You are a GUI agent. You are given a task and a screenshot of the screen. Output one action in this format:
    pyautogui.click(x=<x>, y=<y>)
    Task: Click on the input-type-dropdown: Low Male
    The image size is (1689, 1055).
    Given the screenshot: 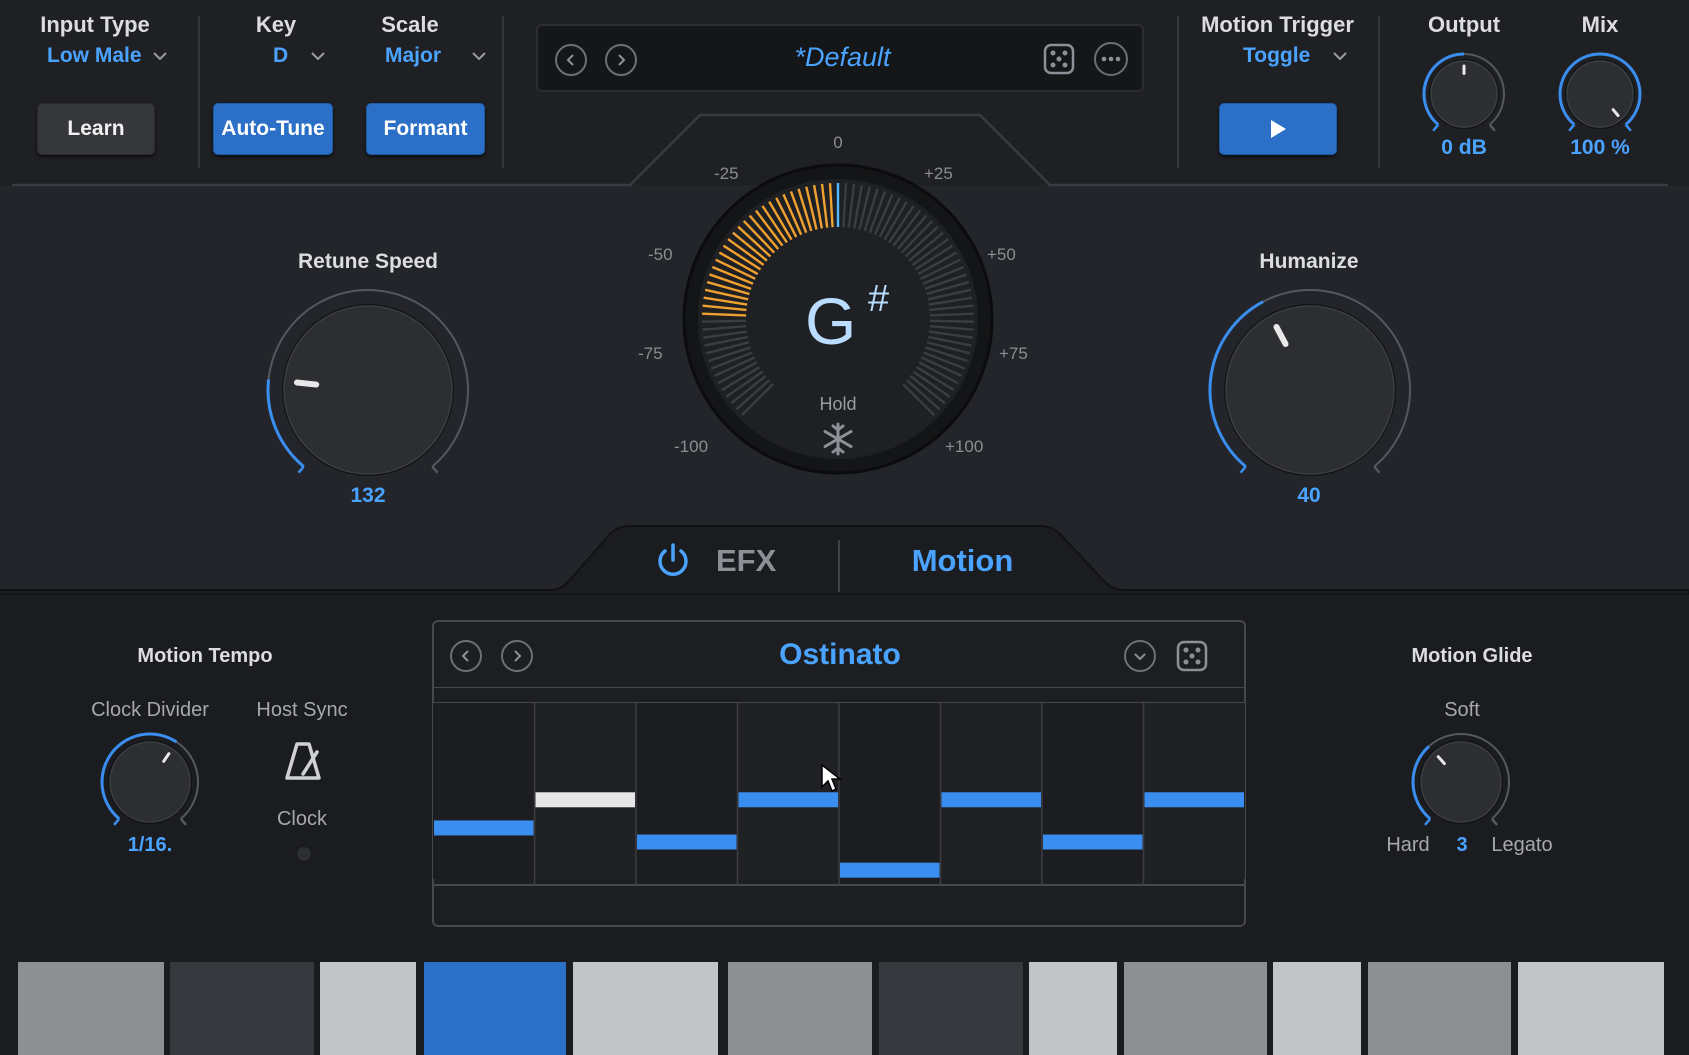 What is the action you would take?
    pyautogui.click(x=107, y=56)
    